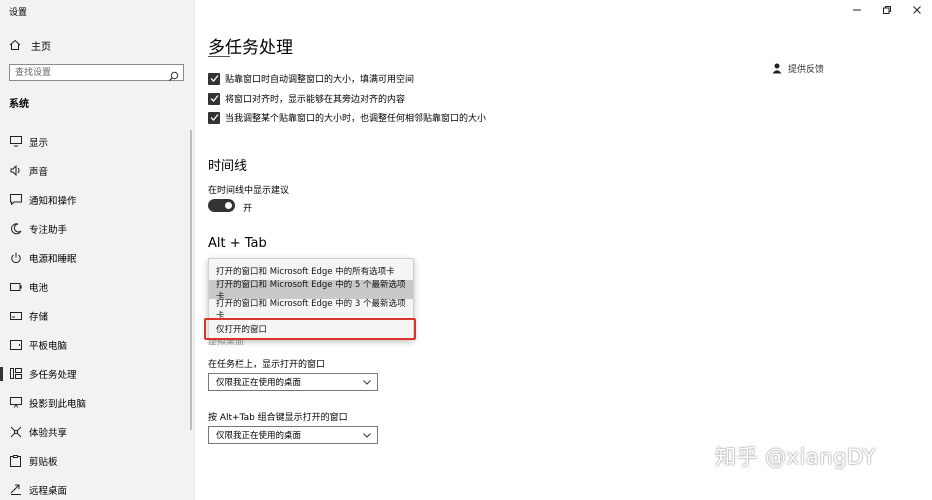 This screenshot has height=500, width=932. Describe the element at coordinates (97, 487) in the screenshot. I see `sidebar-item-remote-desktop: 远程桌面` at that location.